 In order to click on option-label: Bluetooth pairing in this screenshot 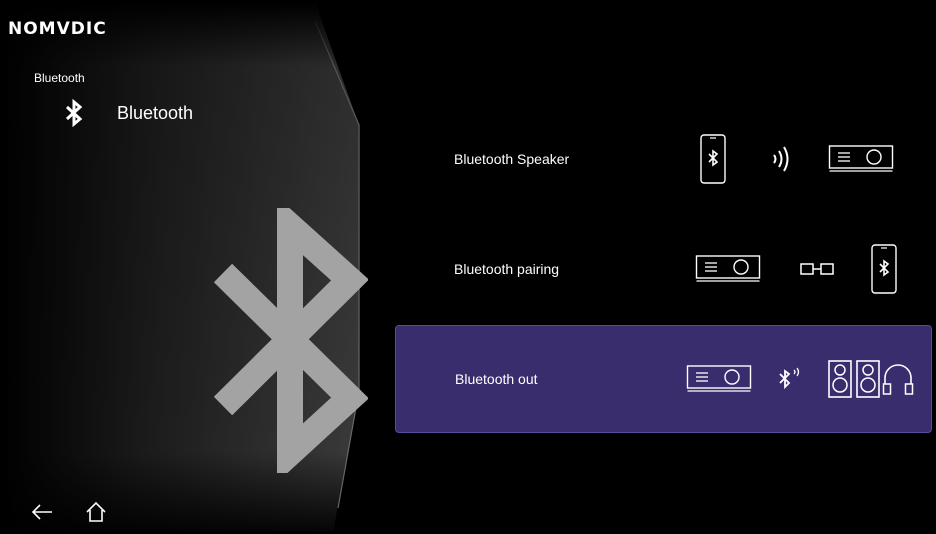, I will do `click(507, 269)`.